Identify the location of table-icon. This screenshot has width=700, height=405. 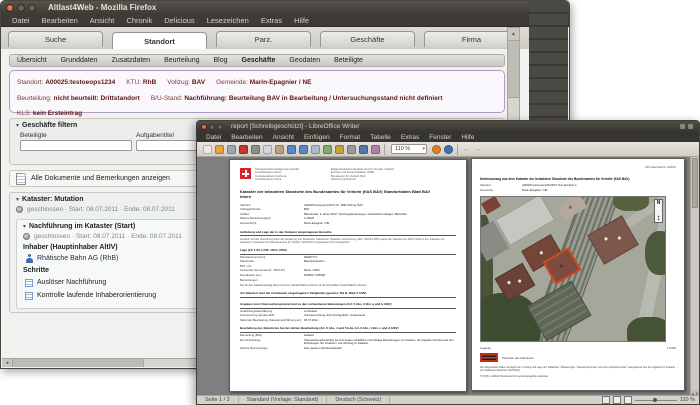
(315, 149).